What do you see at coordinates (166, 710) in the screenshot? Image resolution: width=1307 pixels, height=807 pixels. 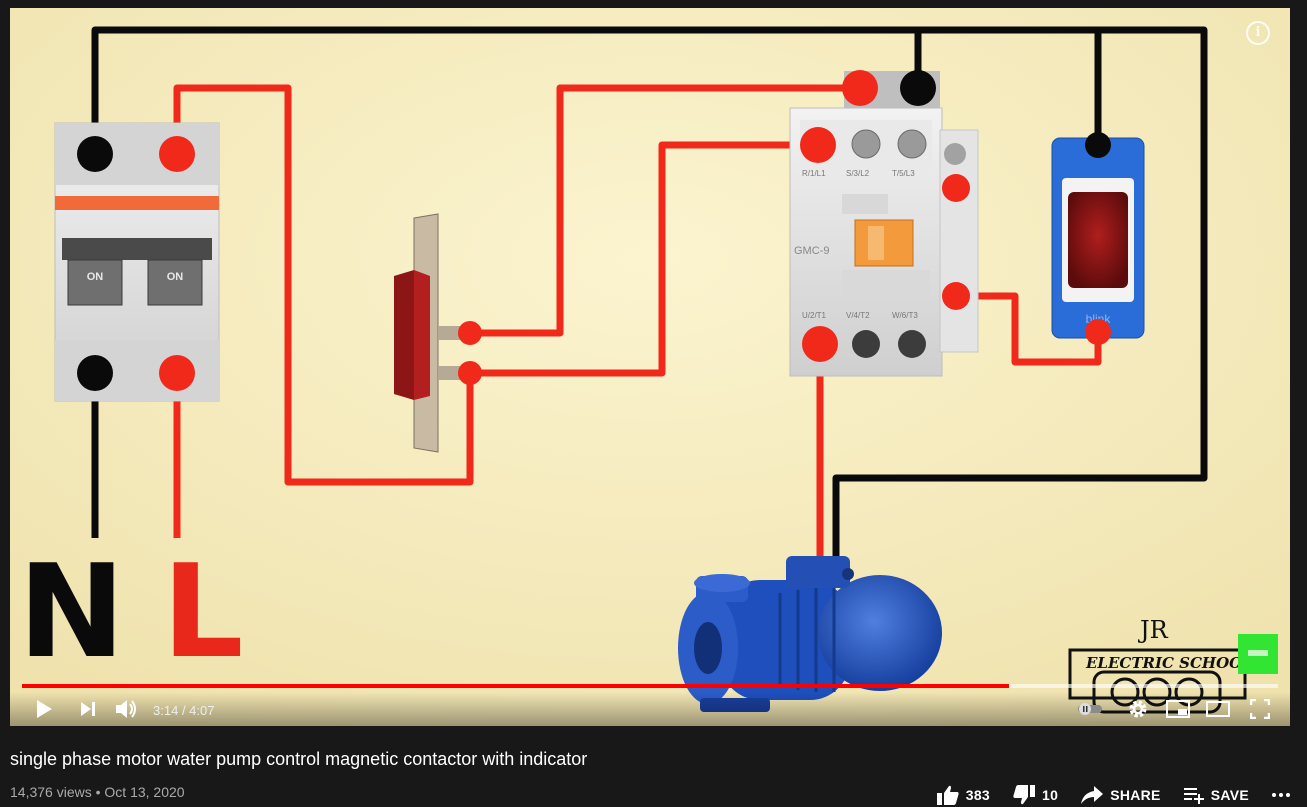 I see `time-current: 3:14` at bounding box center [166, 710].